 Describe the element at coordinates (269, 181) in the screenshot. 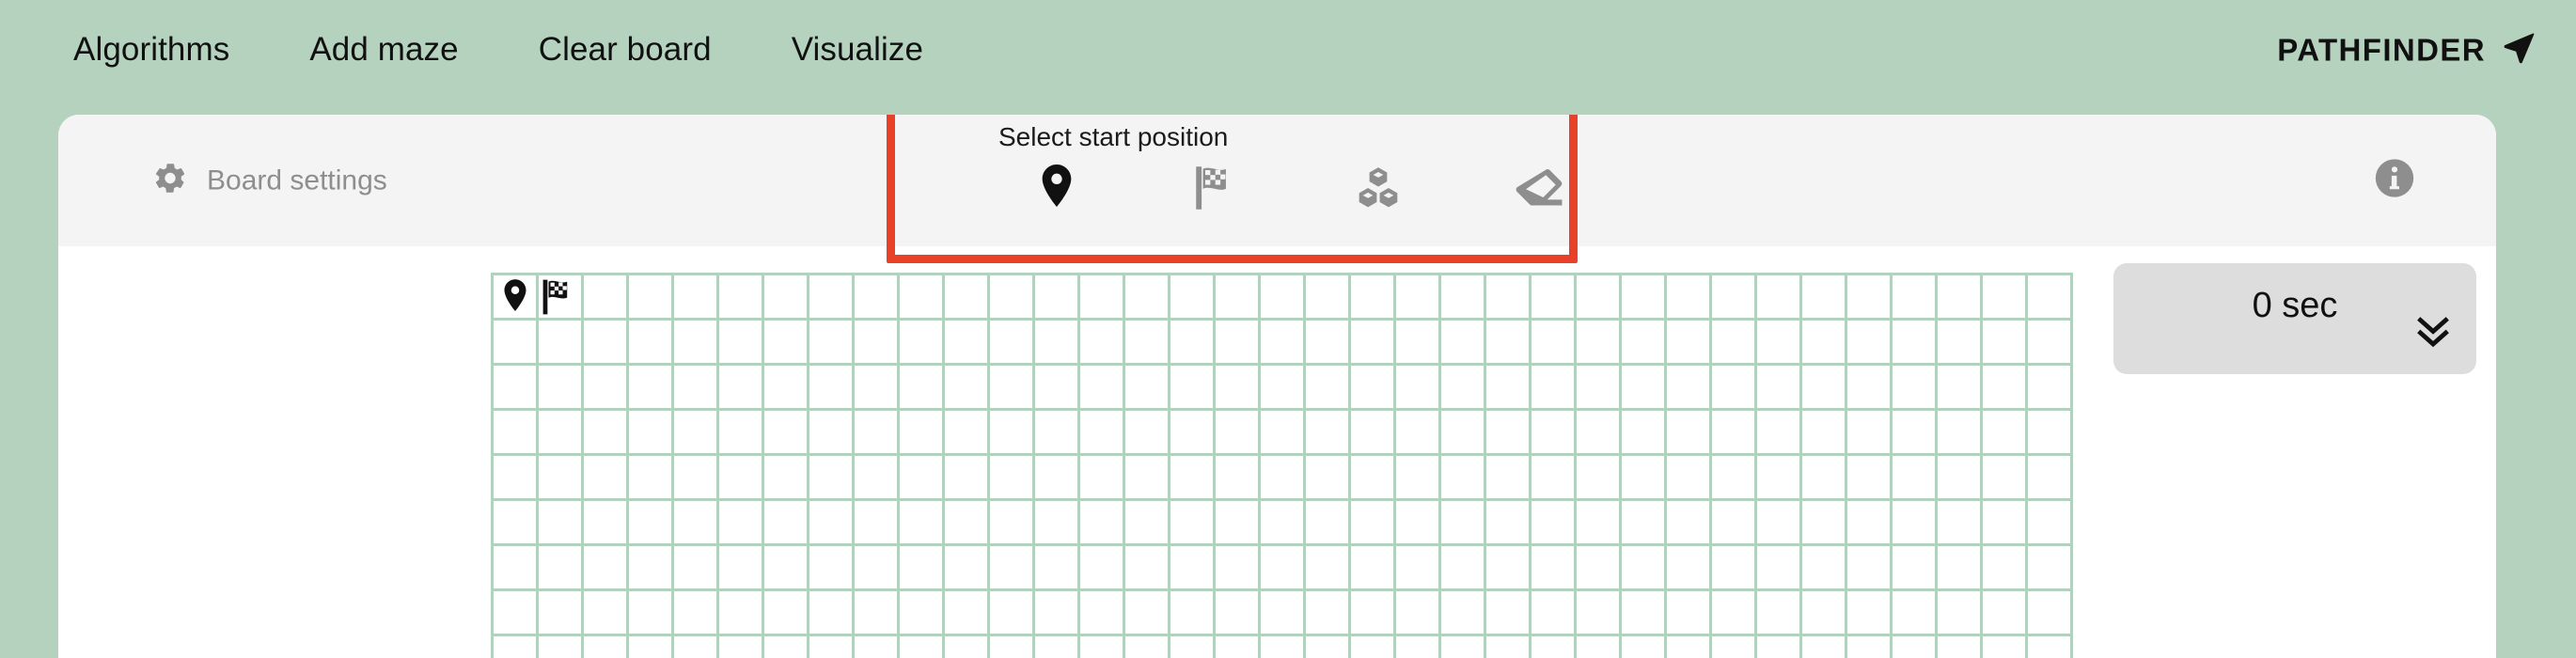

I see `board-settings-button: Board settings` at that location.